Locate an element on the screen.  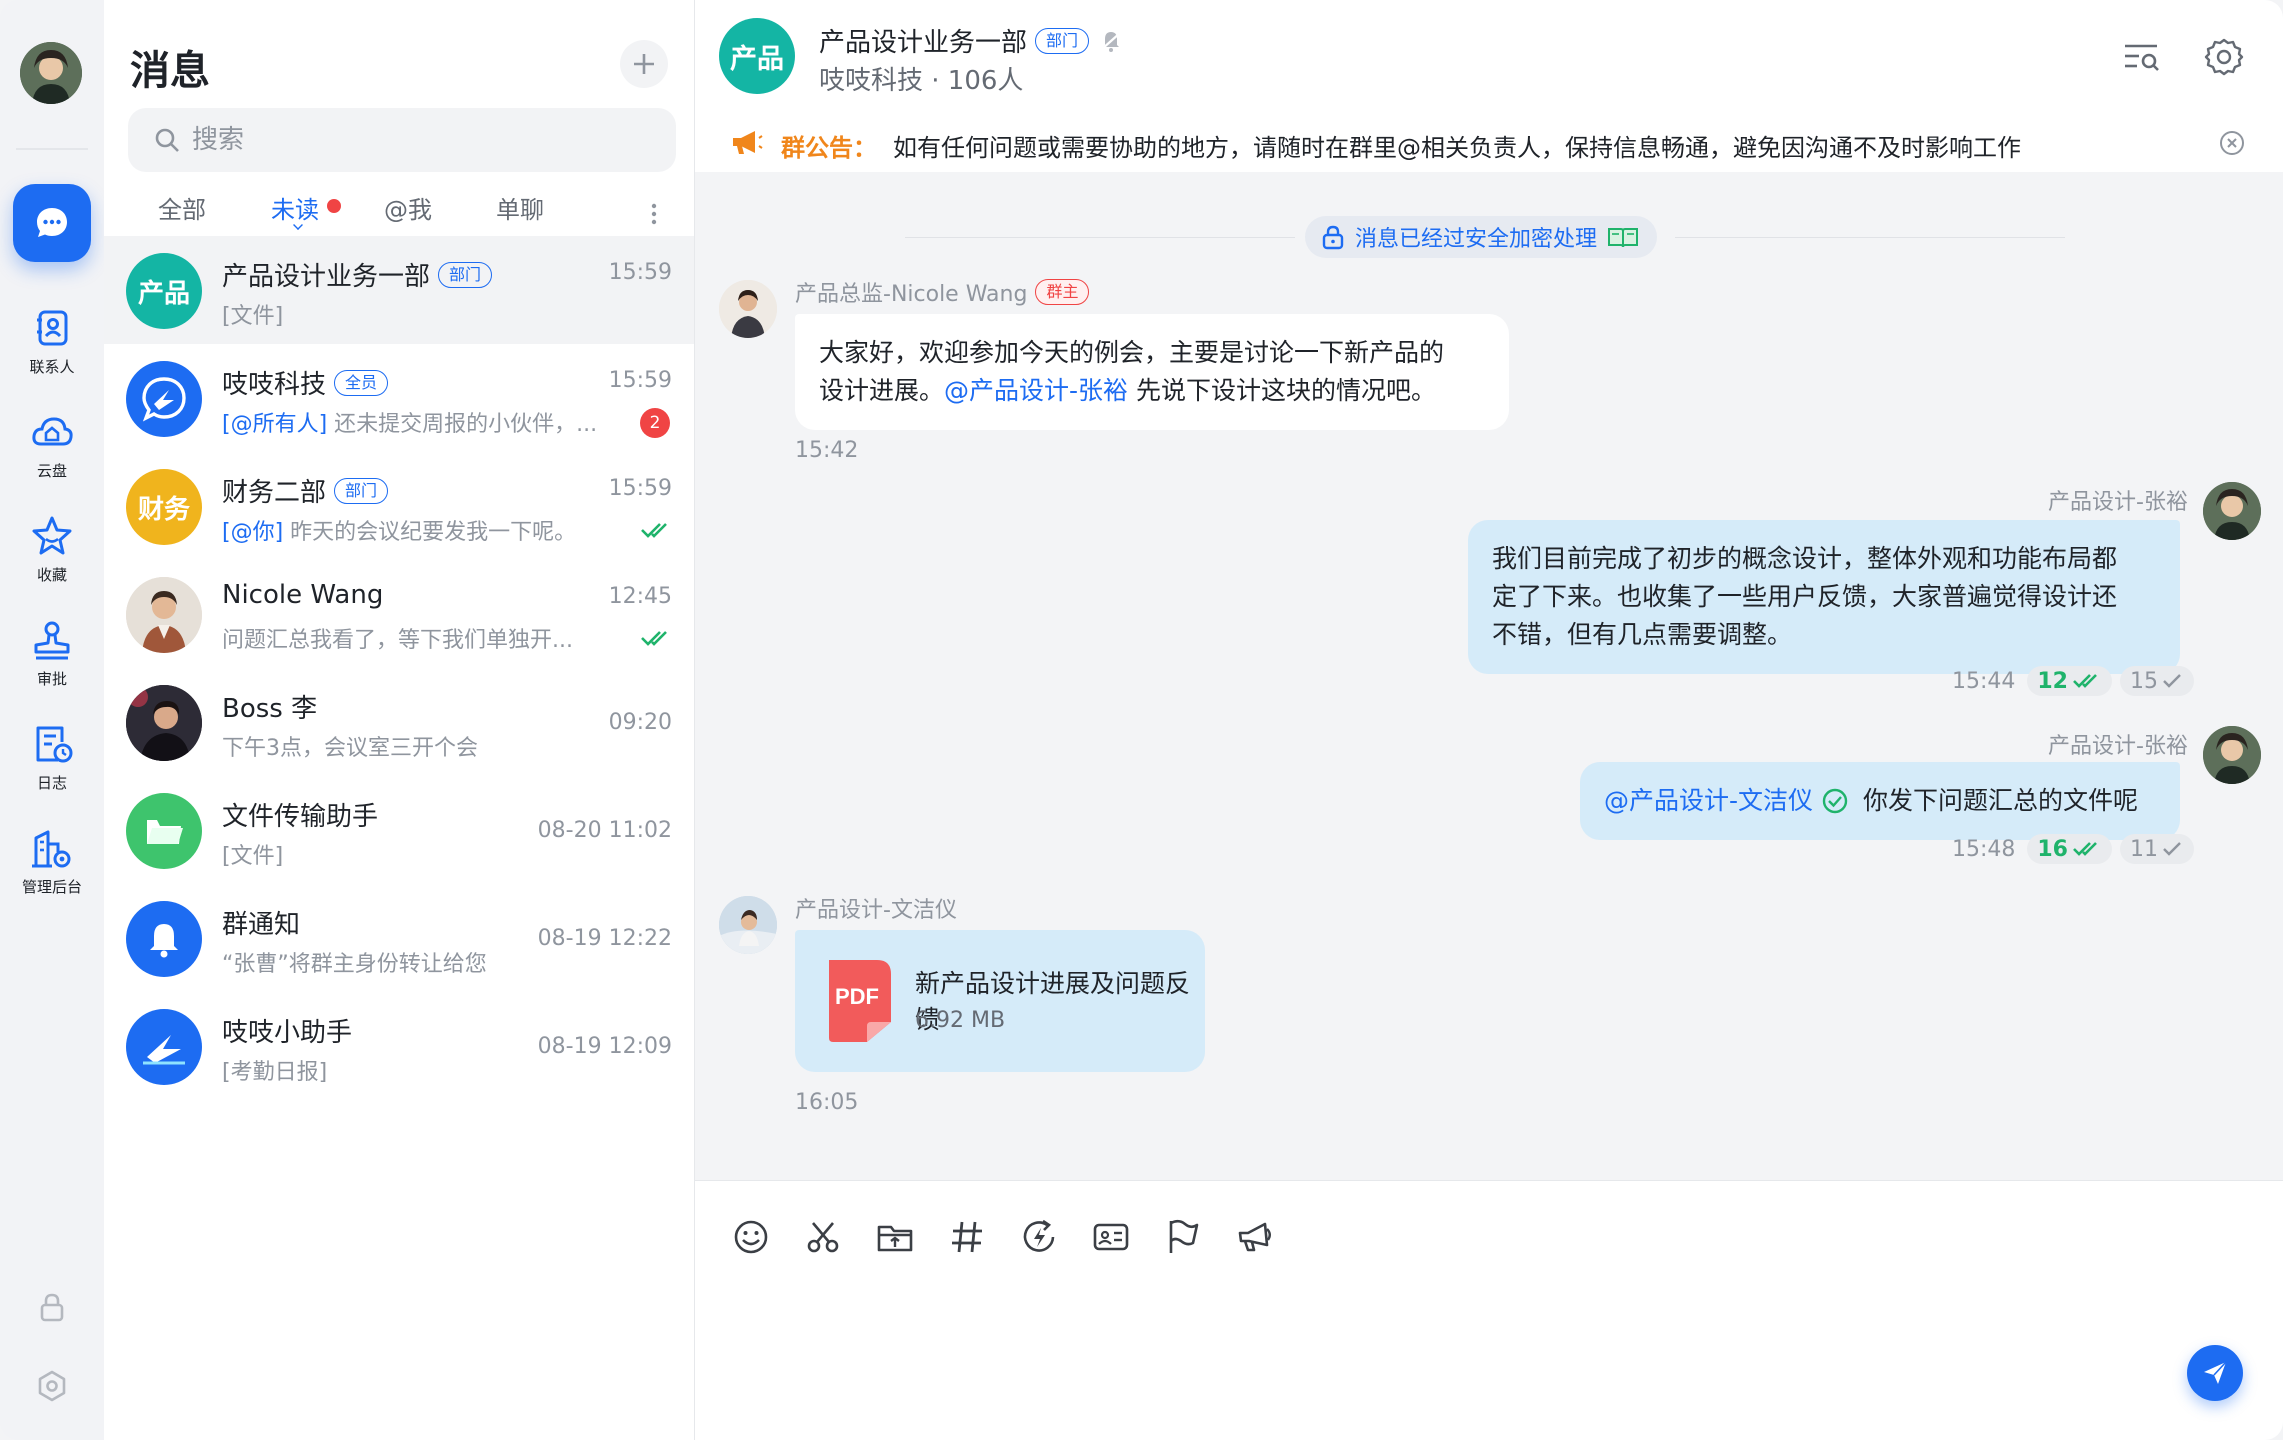
conversation-item: 群通知 “张曹”将群主身份转让给您 08-19 12:22 is located at coordinates (399, 938).